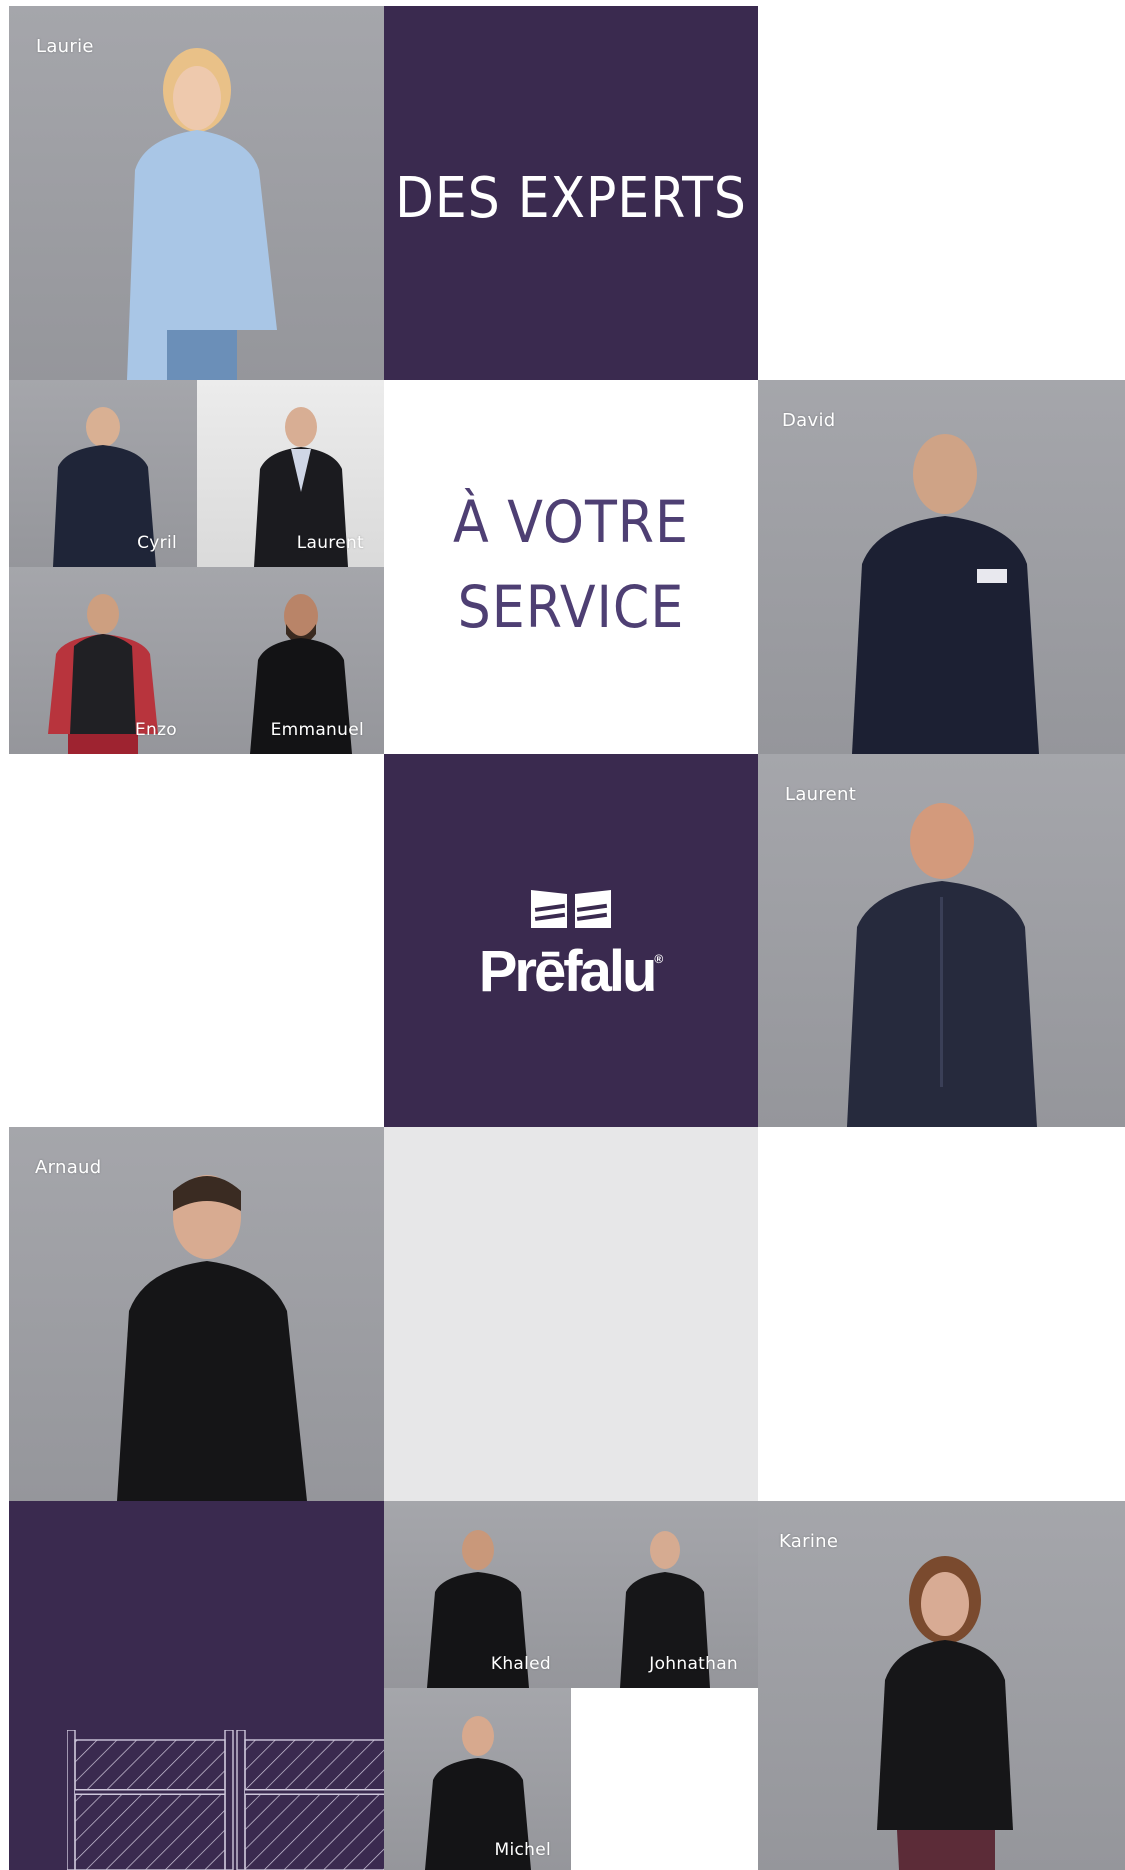 Image resolution: width=1125 pixels, height=1870 pixels. Describe the element at coordinates (809, 1541) in the screenshot. I see `team-member-name: Karine` at that location.